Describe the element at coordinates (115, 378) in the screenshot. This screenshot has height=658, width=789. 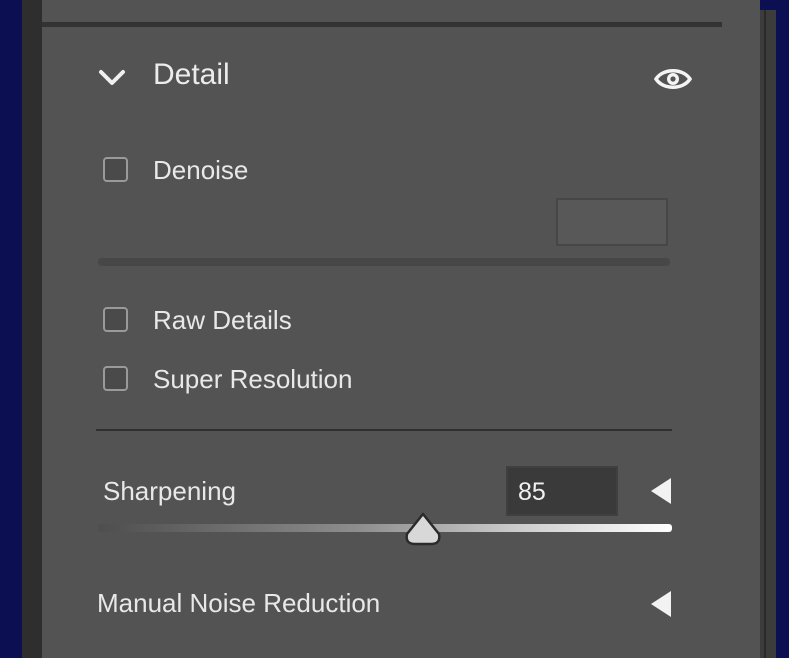
I see `super-resolution-checkbox` at that location.